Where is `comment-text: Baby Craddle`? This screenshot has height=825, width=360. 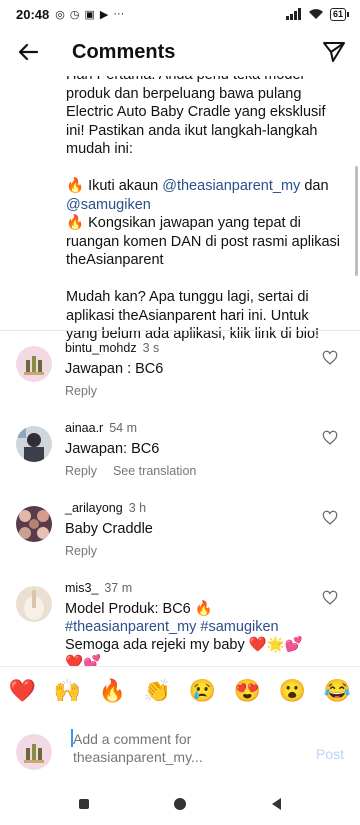 comment-text: Baby Craddle is located at coordinates (109, 529).